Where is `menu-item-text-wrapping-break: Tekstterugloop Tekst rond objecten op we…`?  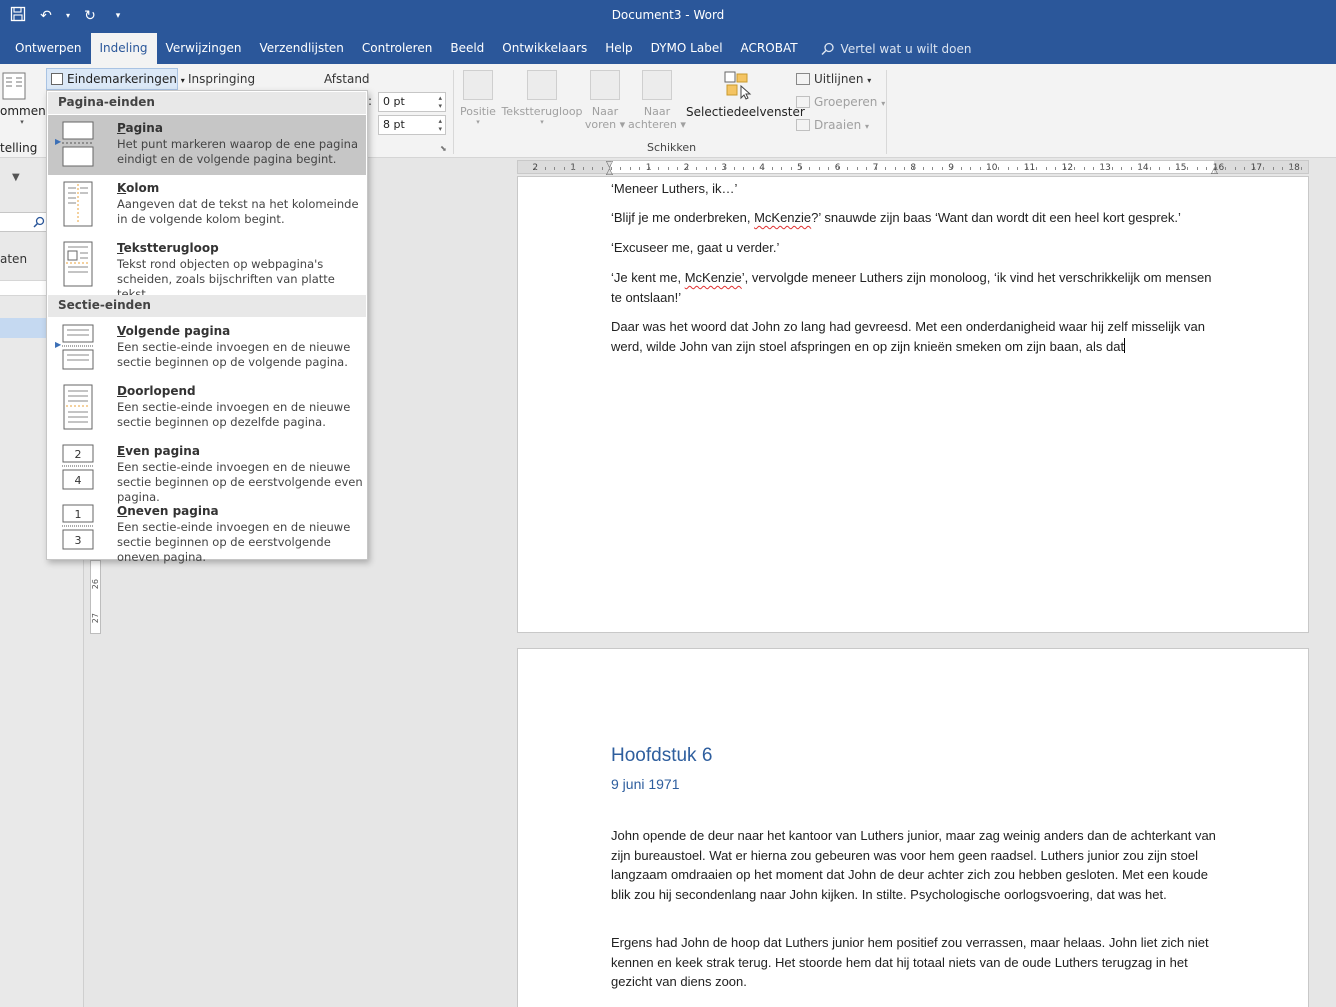
menu-item-text-wrapping-break: Tekstterugloop Tekst rond objecten op we… is located at coordinates (207, 268).